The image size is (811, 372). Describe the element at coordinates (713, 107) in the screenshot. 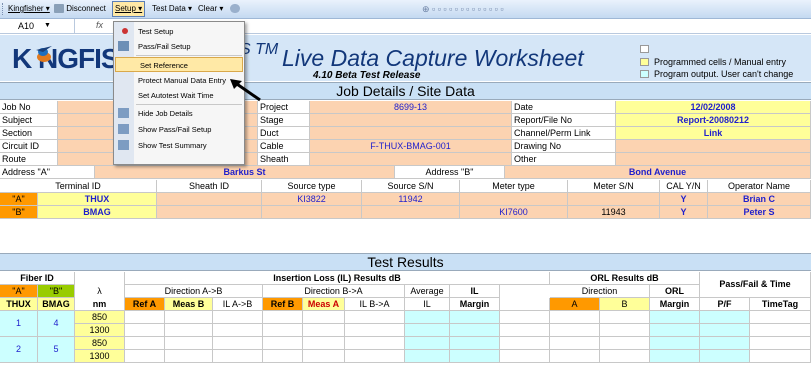

I see `job-field-input: 12/02/2008` at that location.